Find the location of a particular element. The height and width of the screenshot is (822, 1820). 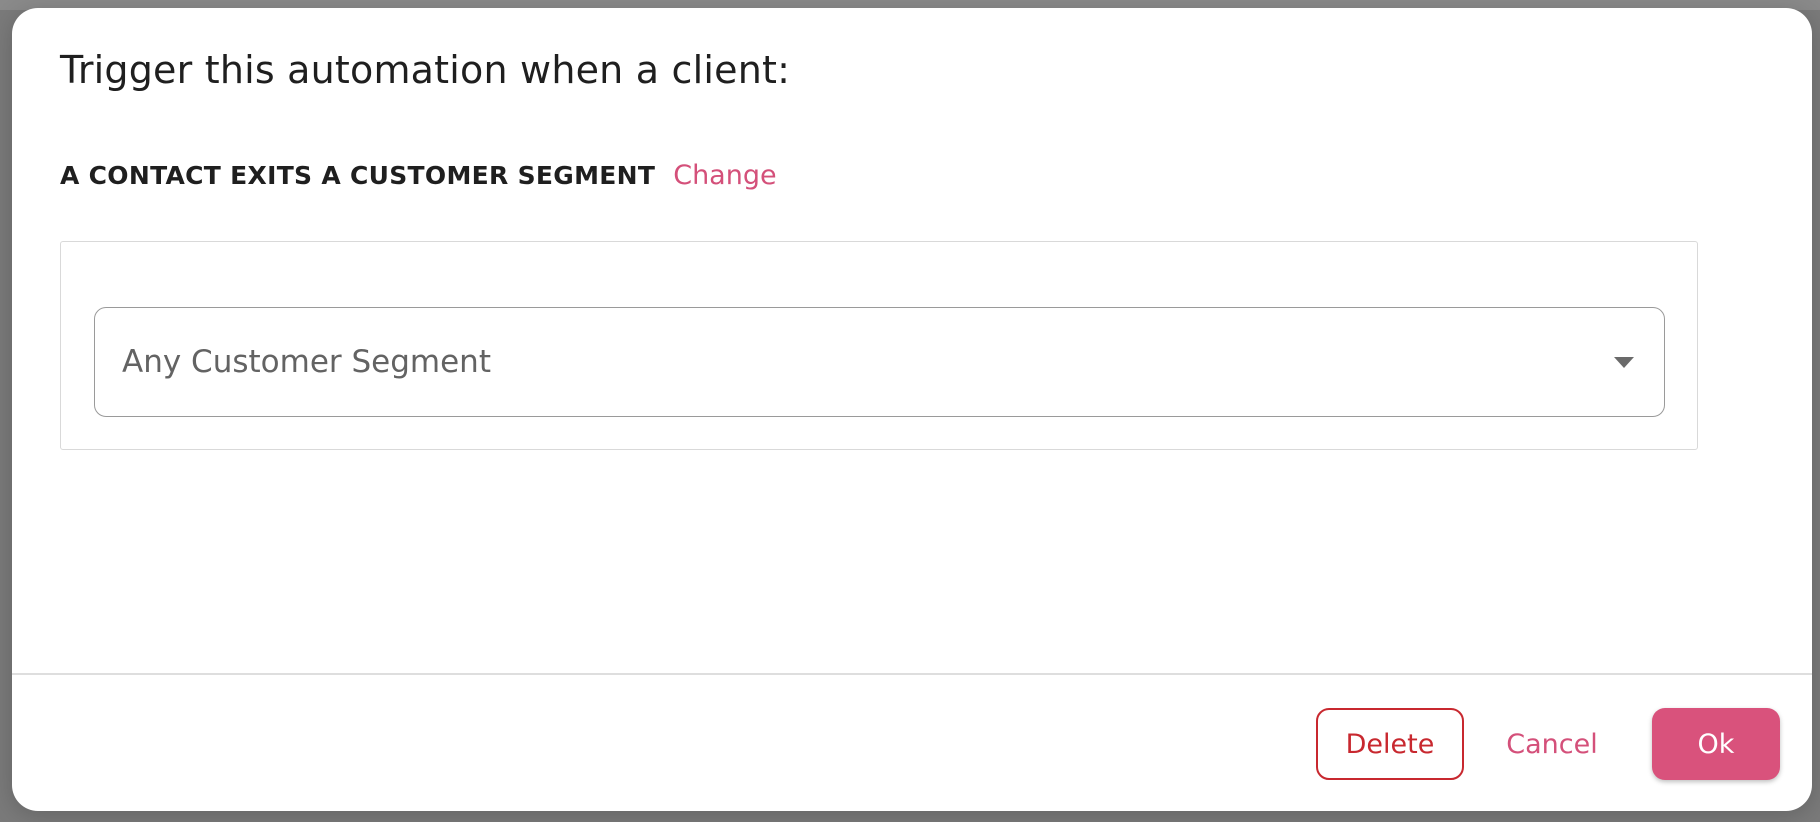

change-trigger-link: Change is located at coordinates (724, 175).